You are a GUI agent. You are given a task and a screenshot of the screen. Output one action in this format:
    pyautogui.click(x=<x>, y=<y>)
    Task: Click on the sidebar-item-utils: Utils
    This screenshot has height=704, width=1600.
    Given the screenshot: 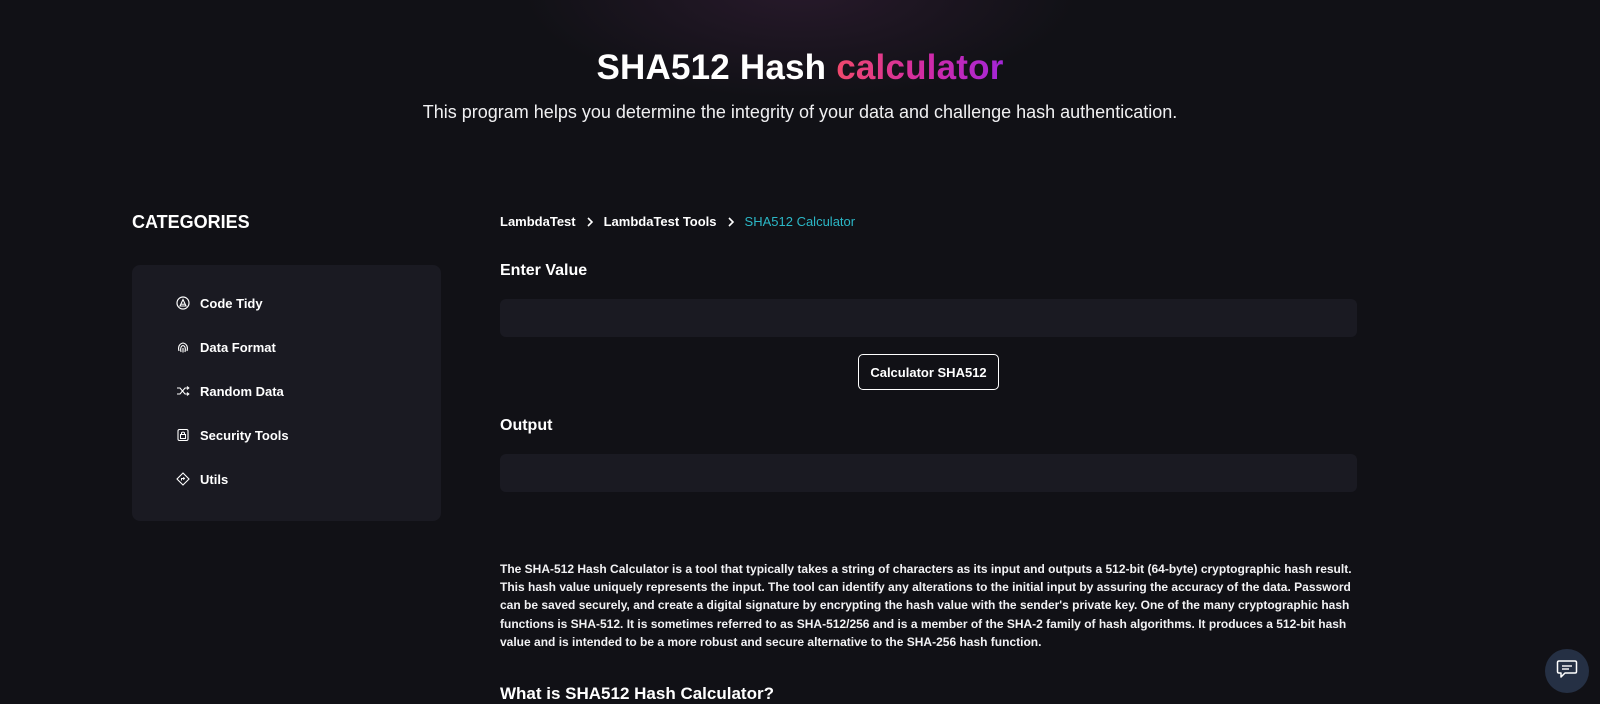 What is the action you would take?
    pyautogui.click(x=202, y=479)
    